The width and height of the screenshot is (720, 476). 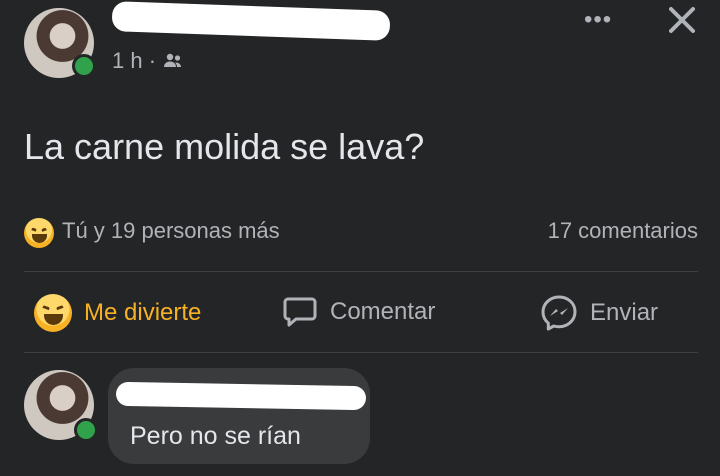 What do you see at coordinates (300, 312) in the screenshot?
I see `comment-bubble-icon` at bounding box center [300, 312].